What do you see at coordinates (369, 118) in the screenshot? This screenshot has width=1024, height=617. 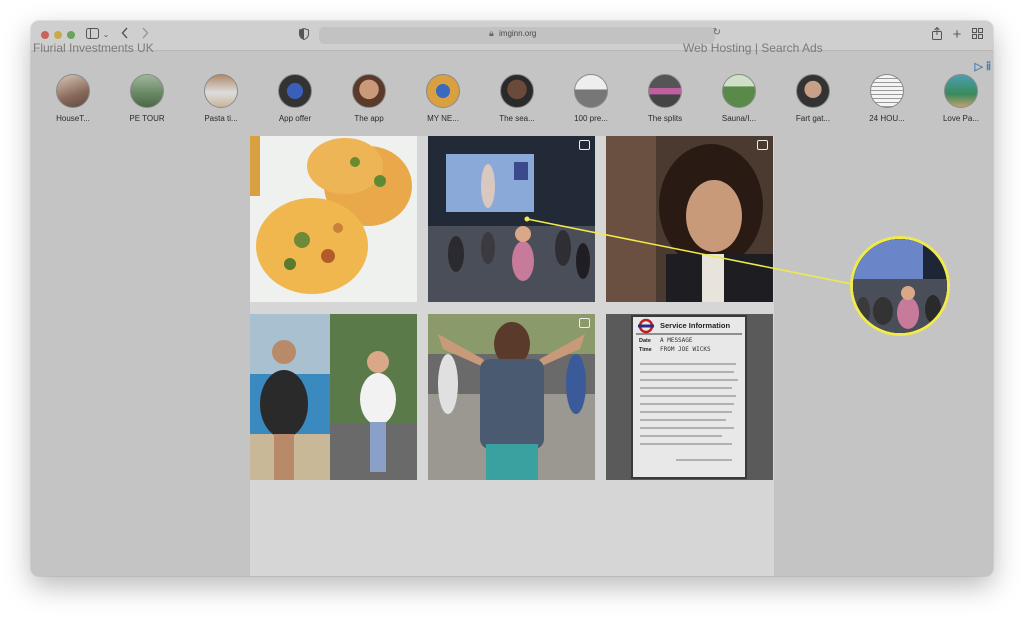 I see `highlight-label: The app` at bounding box center [369, 118].